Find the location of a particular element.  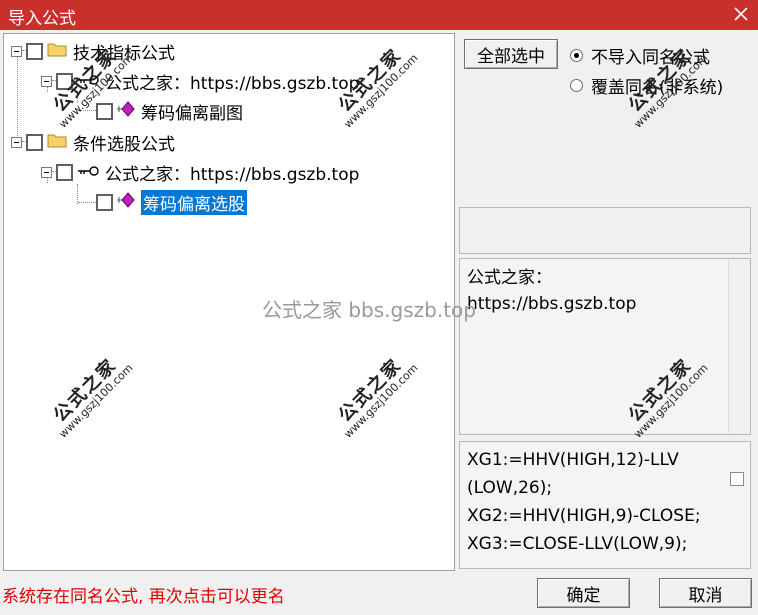

empty-panel is located at coordinates (605, 230).